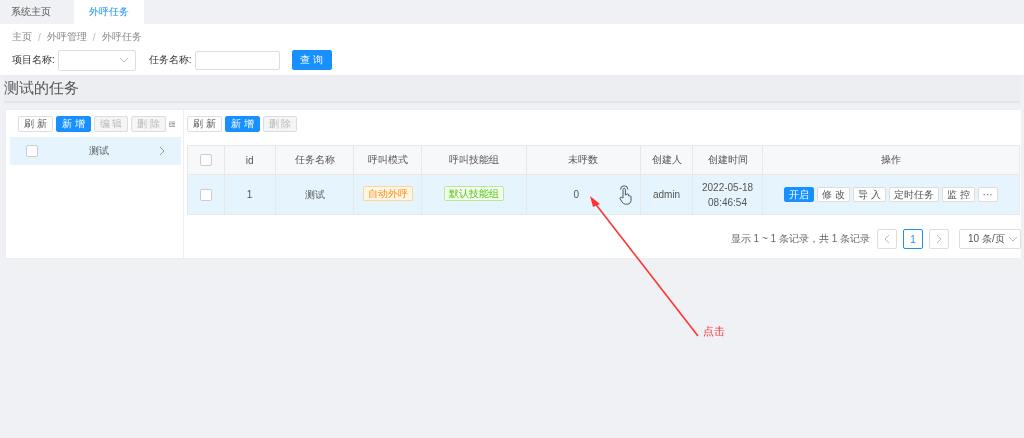  Describe the element at coordinates (714, 331) in the screenshot. I see `annotation-text: 点击` at that location.